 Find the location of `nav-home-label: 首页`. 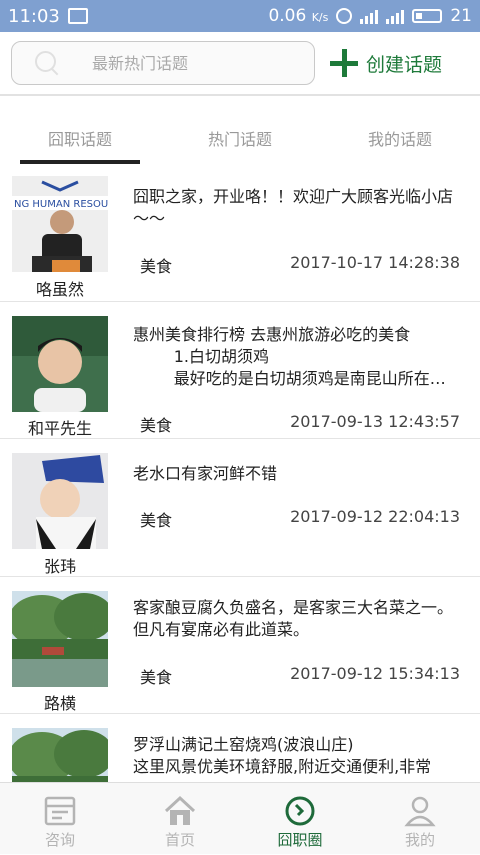

nav-home-label: 首页 is located at coordinates (179, 840).